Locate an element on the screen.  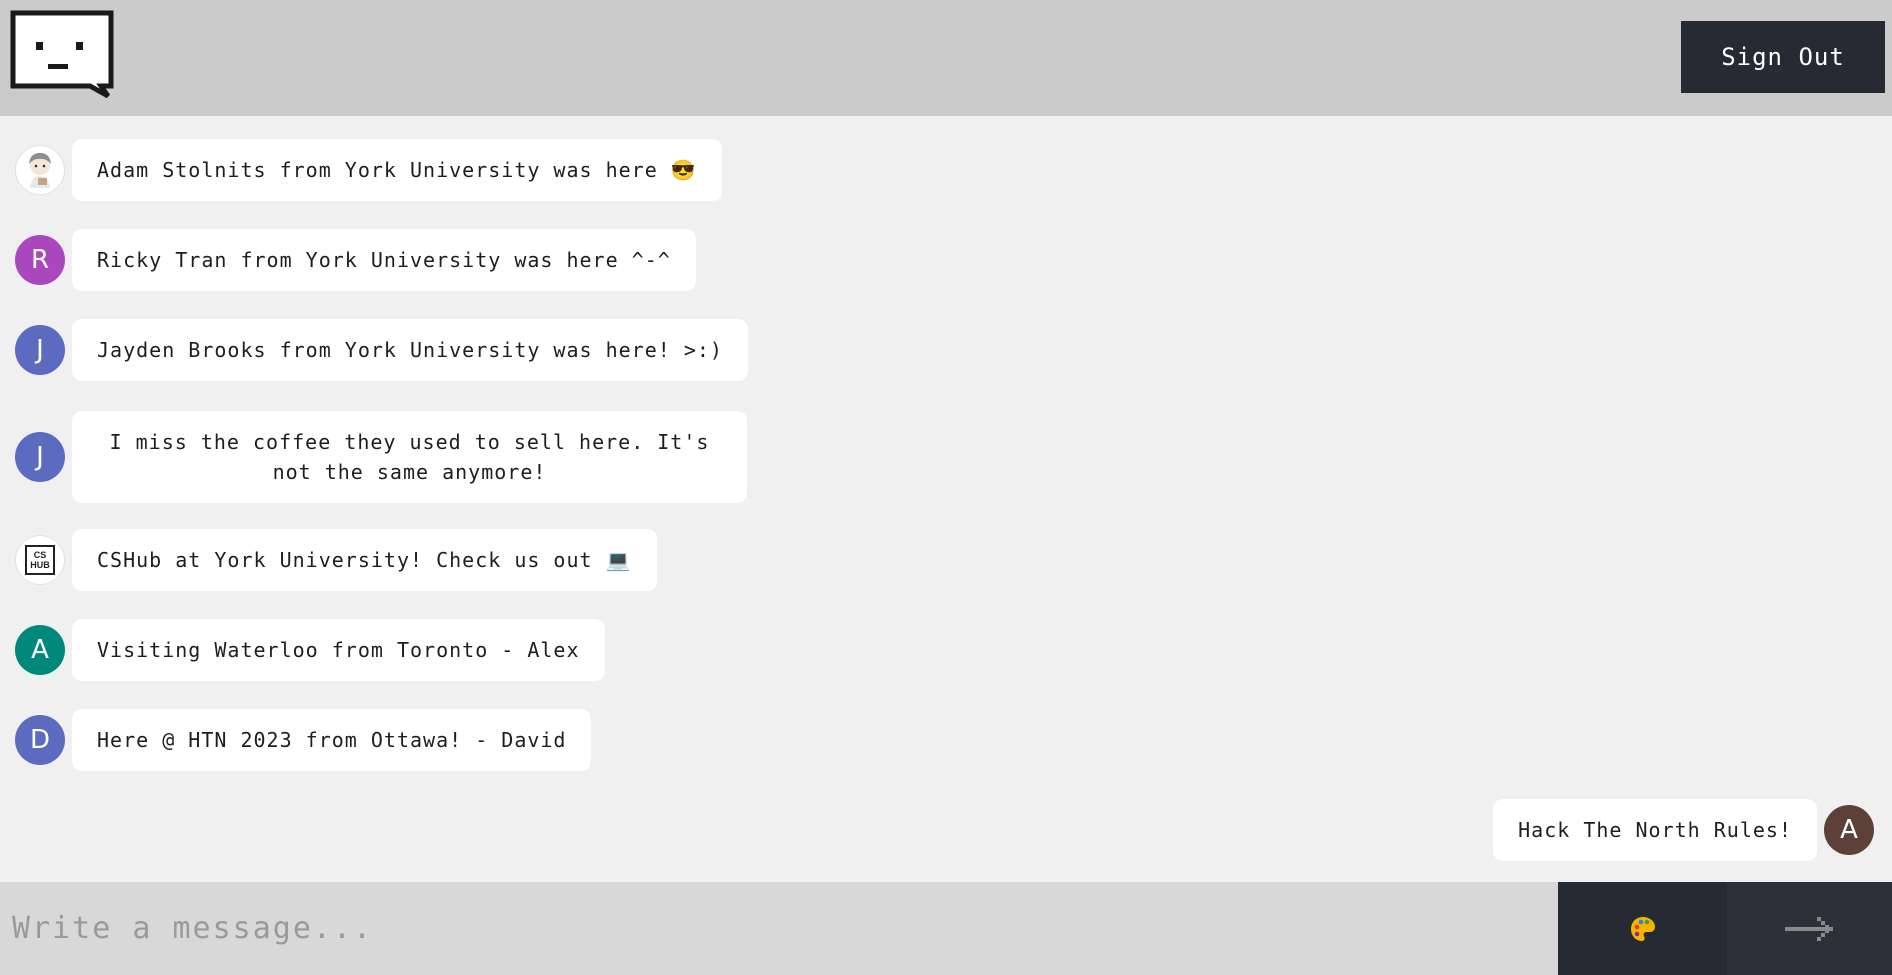
speech-bubble-face-icon is located at coordinates (61, 54).